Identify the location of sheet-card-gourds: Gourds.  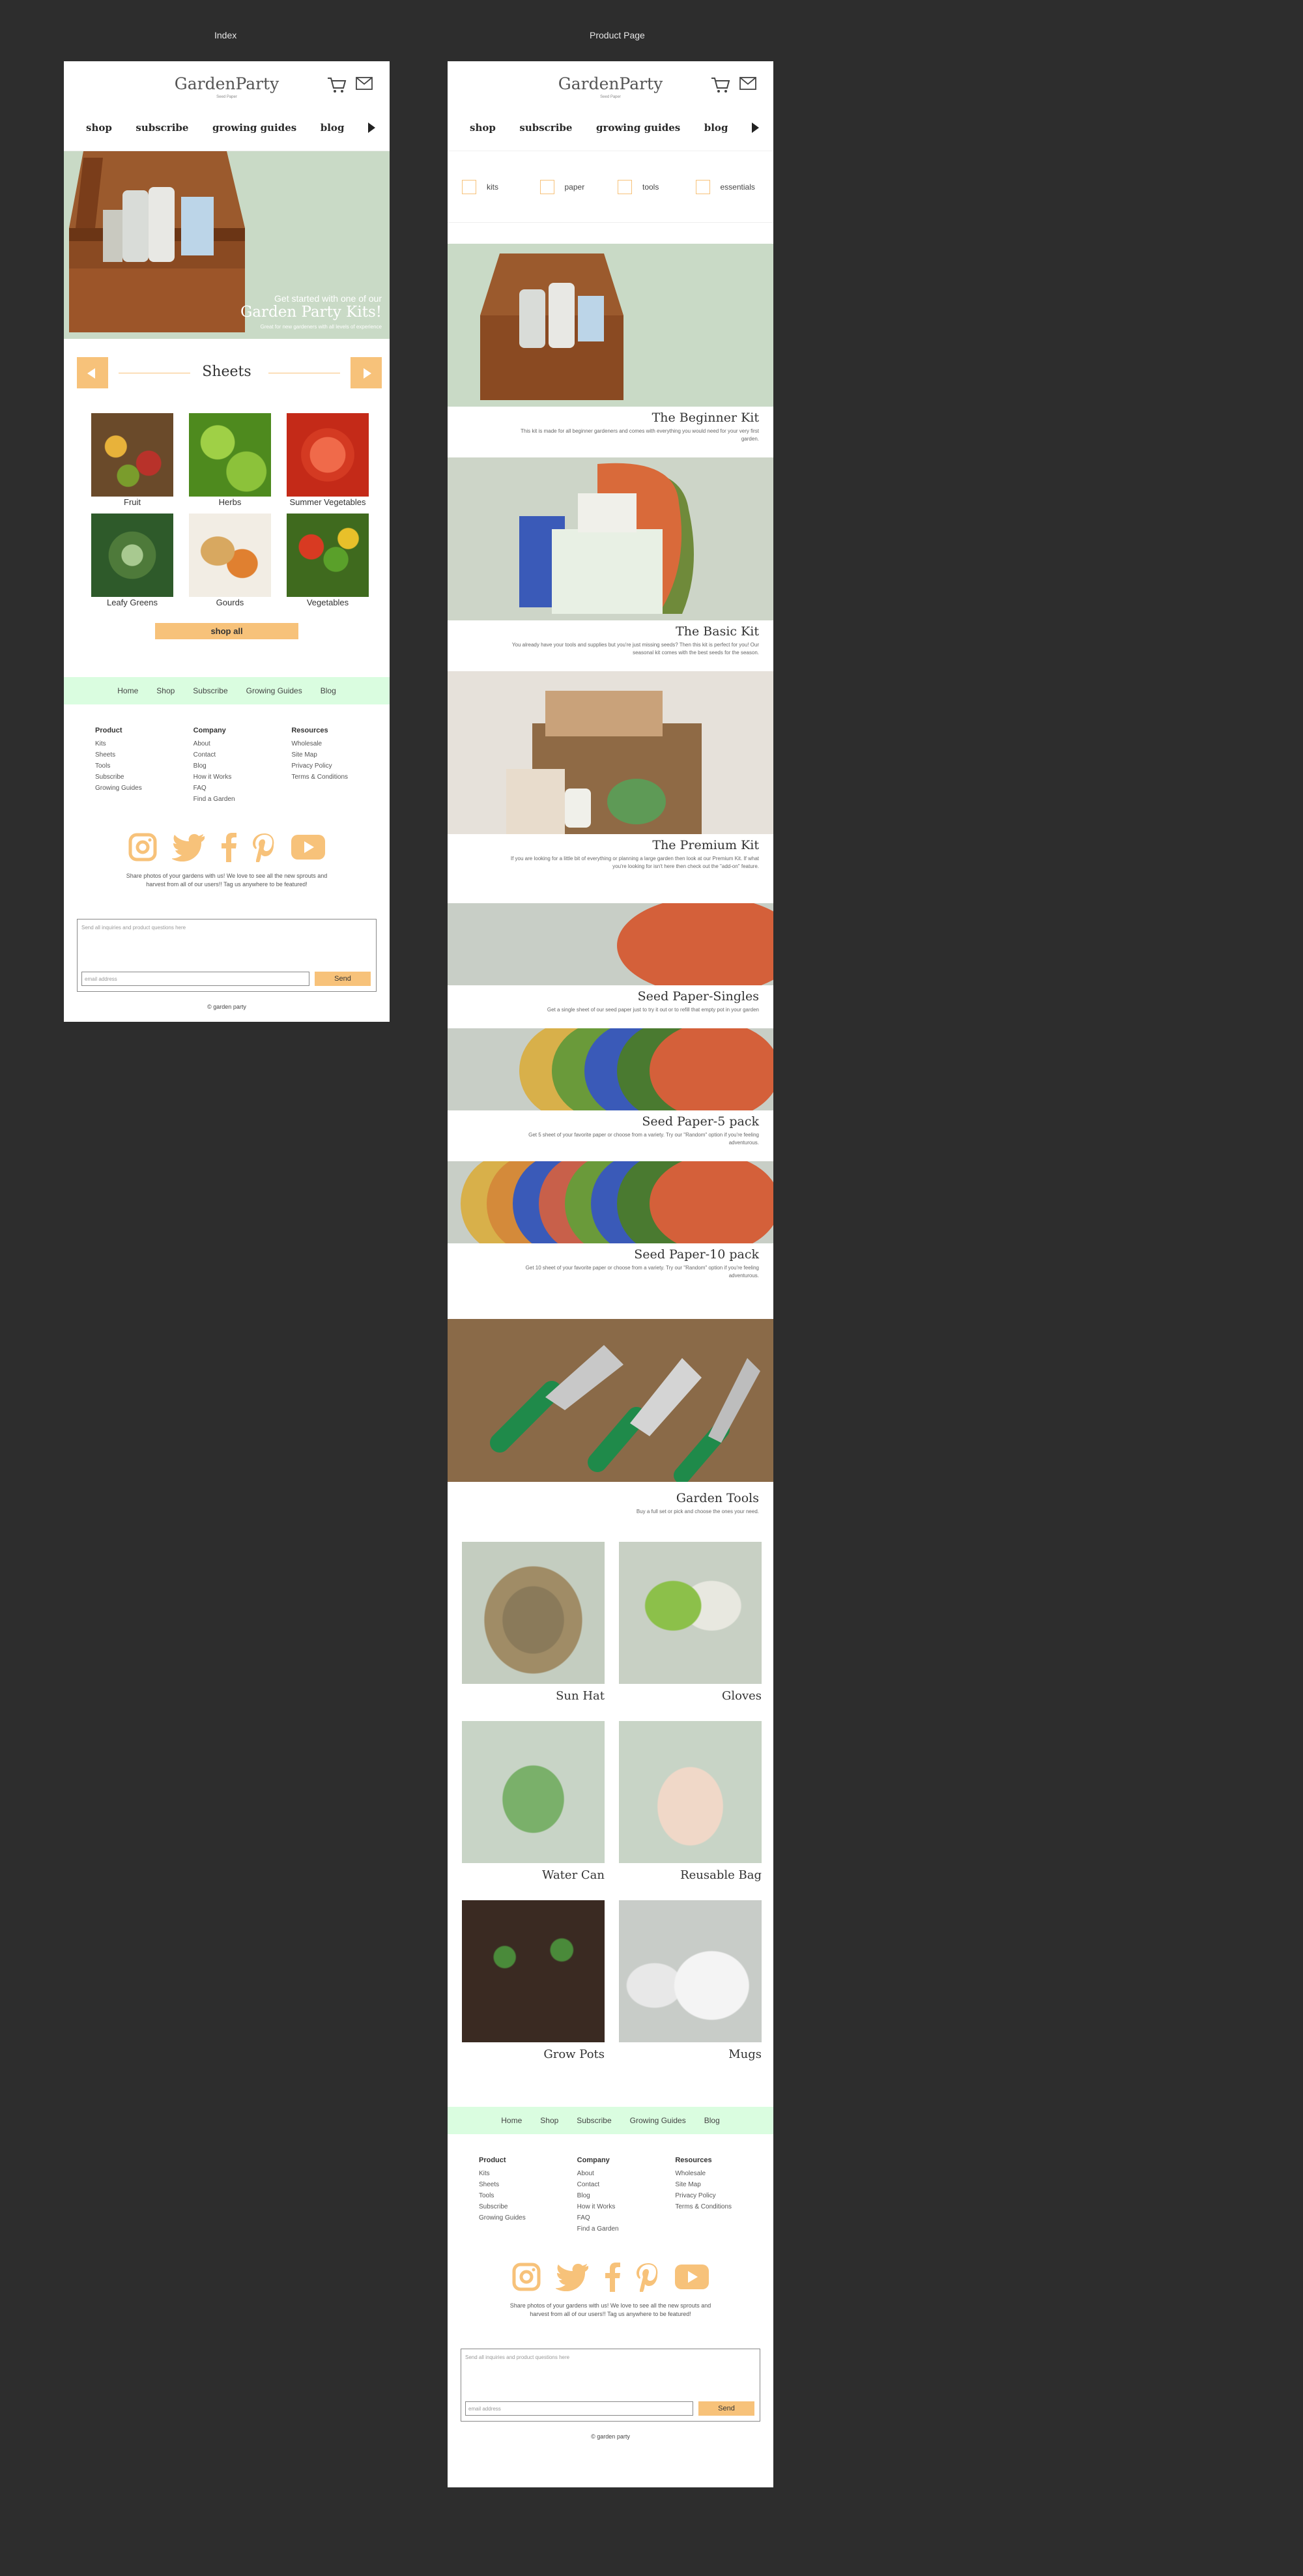
(230, 560).